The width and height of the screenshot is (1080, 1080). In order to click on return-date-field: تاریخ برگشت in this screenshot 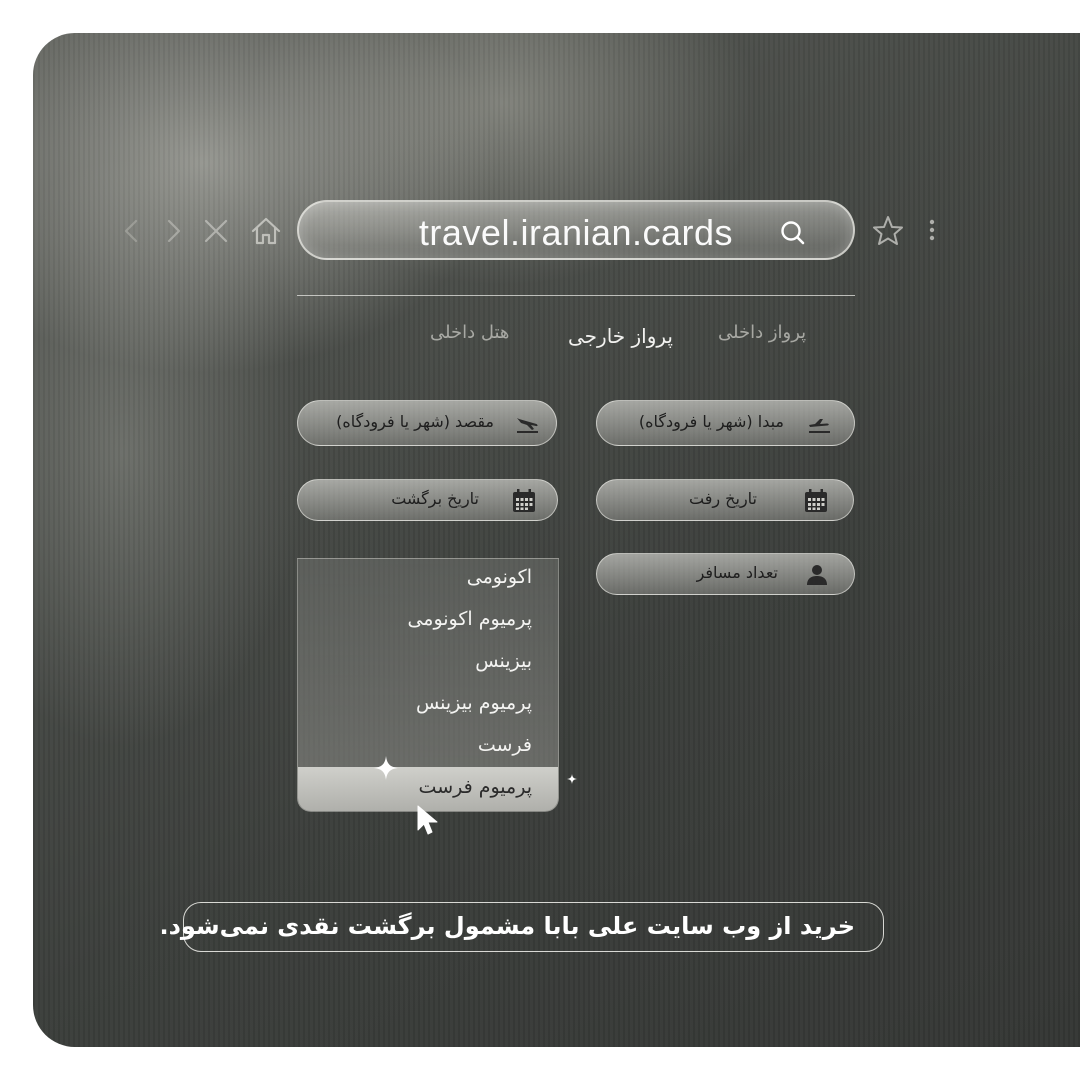, I will do `click(427, 500)`.